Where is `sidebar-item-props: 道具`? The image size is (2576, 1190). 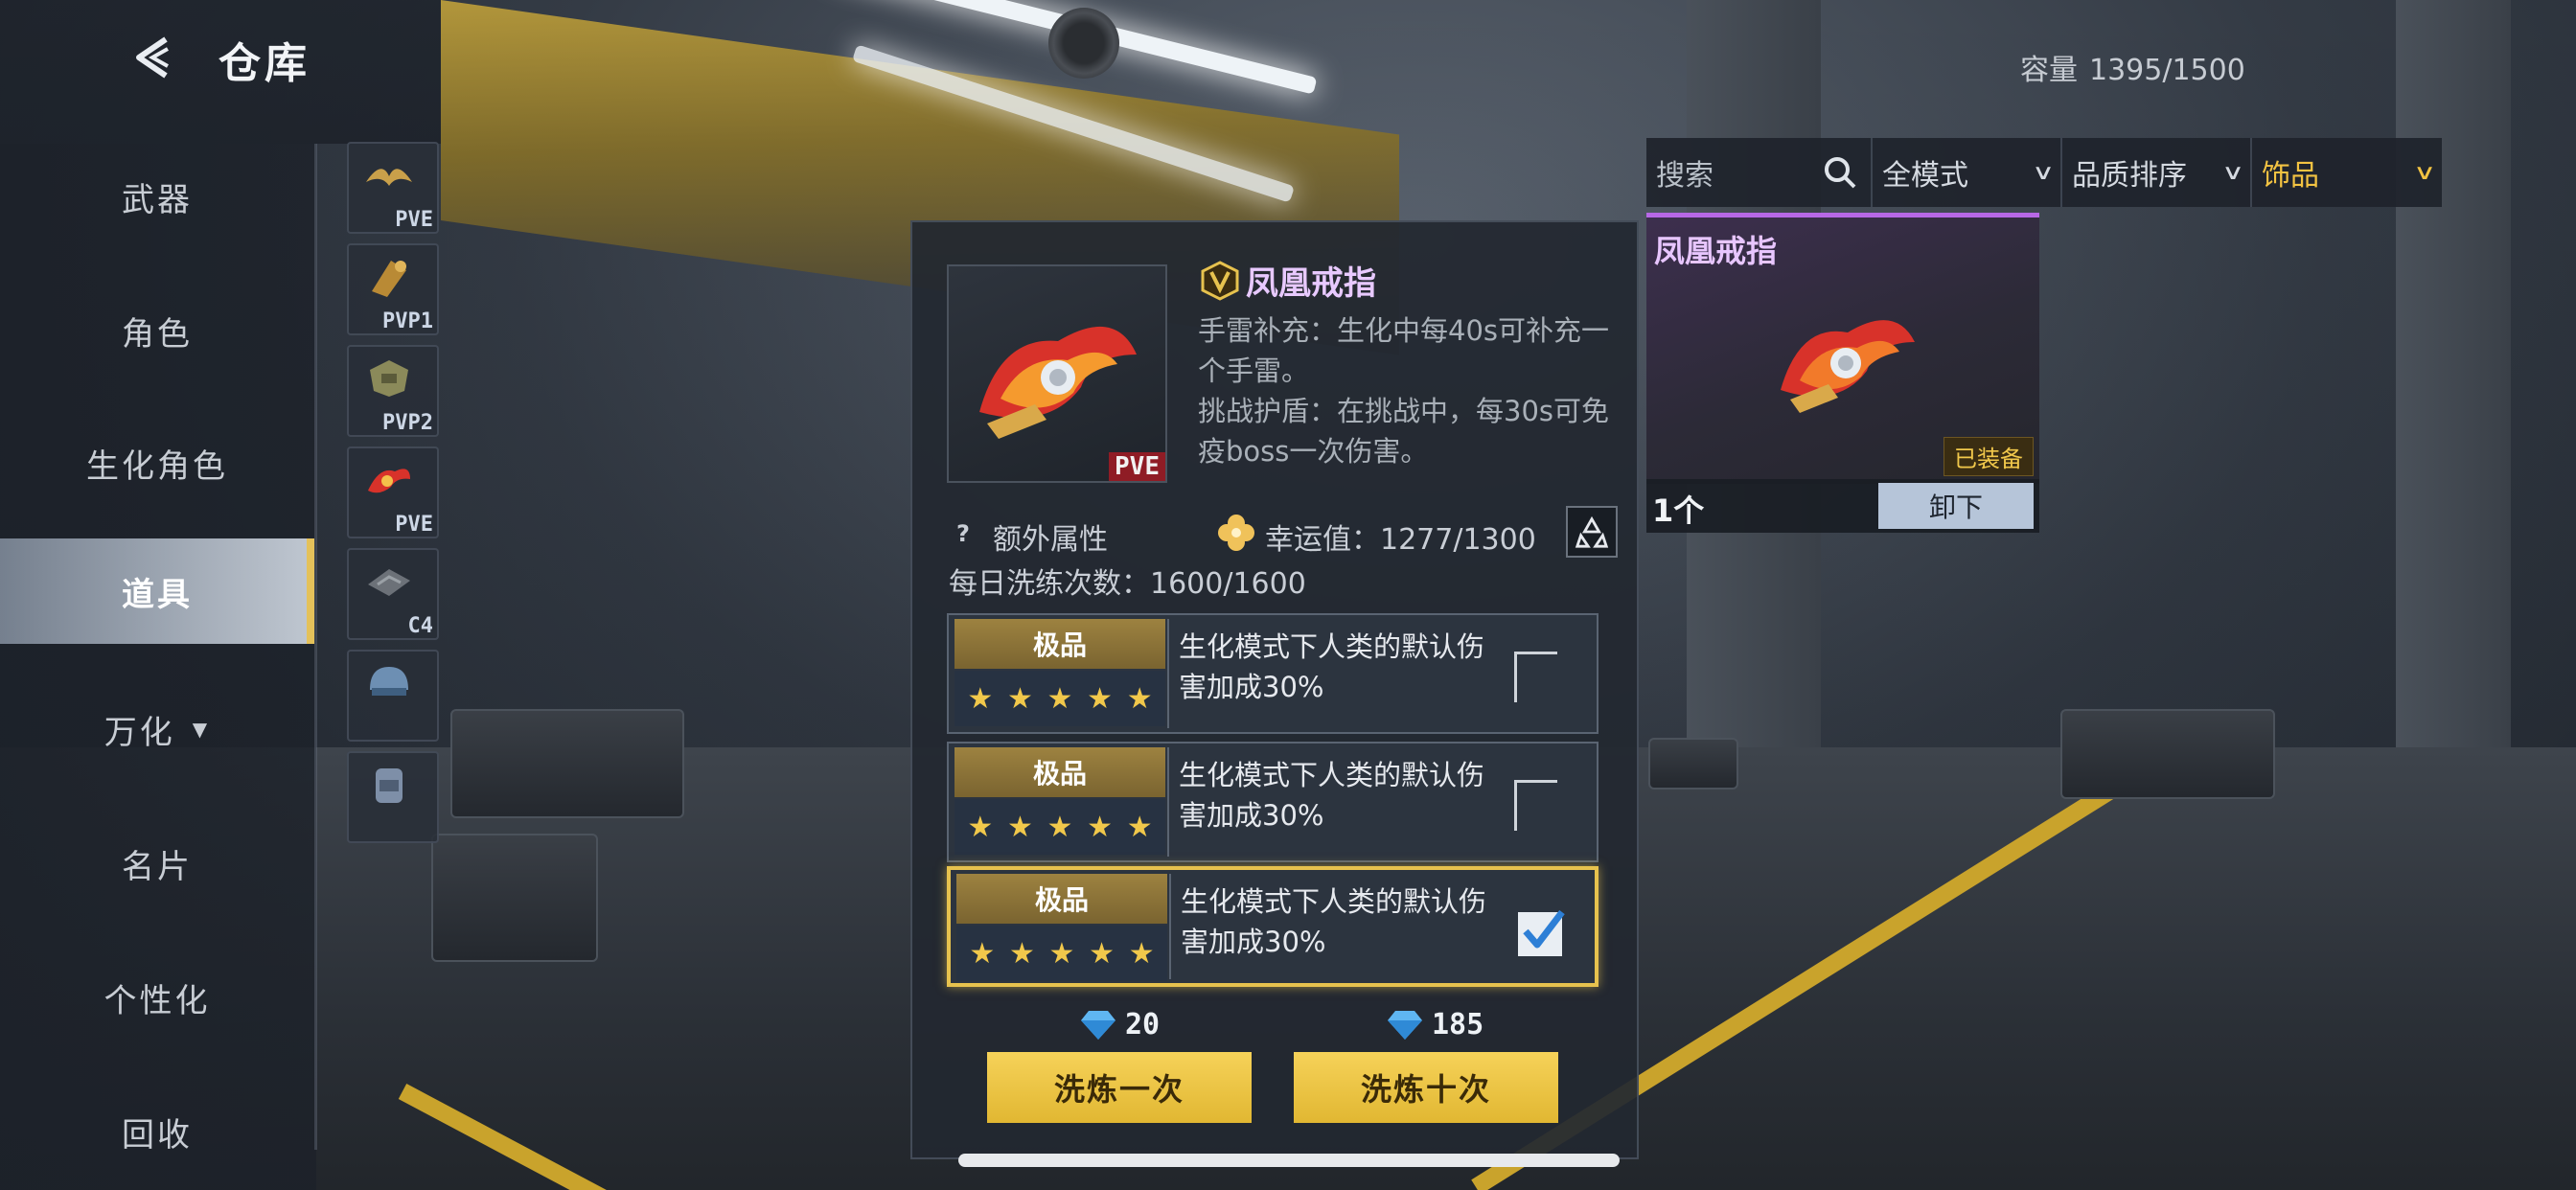 sidebar-item-props: 道具 is located at coordinates (157, 591).